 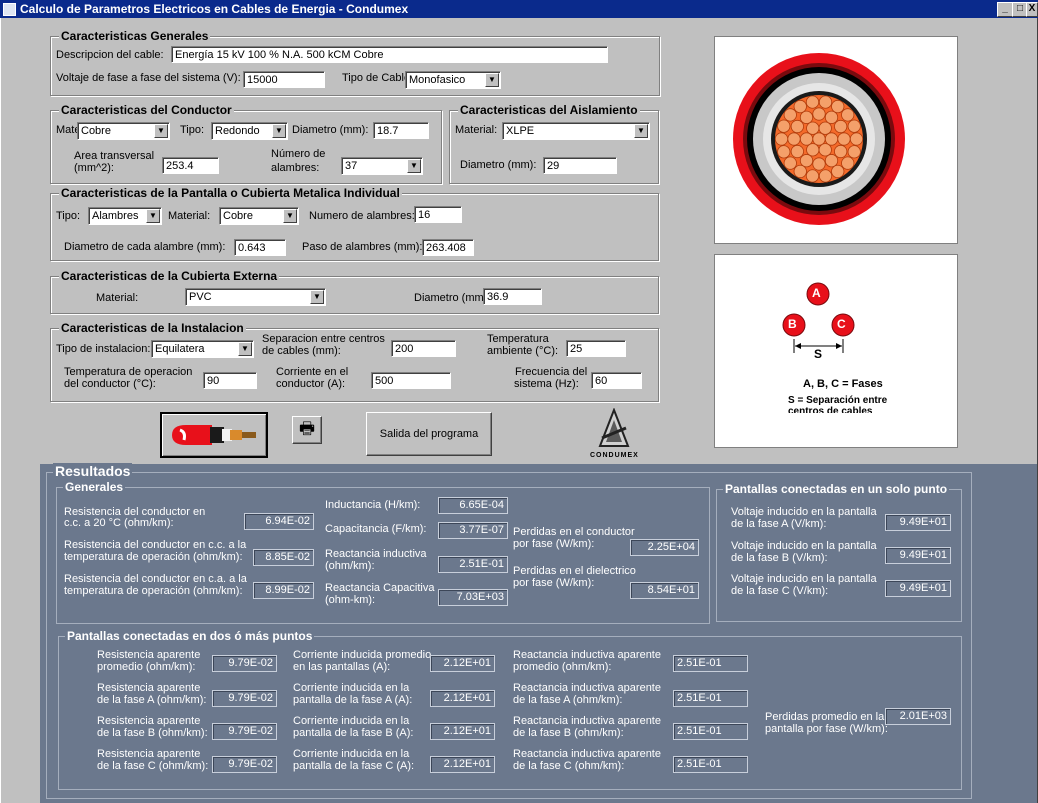 I want to click on cable-type-select: Monofasico ▼, so click(x=453, y=80).